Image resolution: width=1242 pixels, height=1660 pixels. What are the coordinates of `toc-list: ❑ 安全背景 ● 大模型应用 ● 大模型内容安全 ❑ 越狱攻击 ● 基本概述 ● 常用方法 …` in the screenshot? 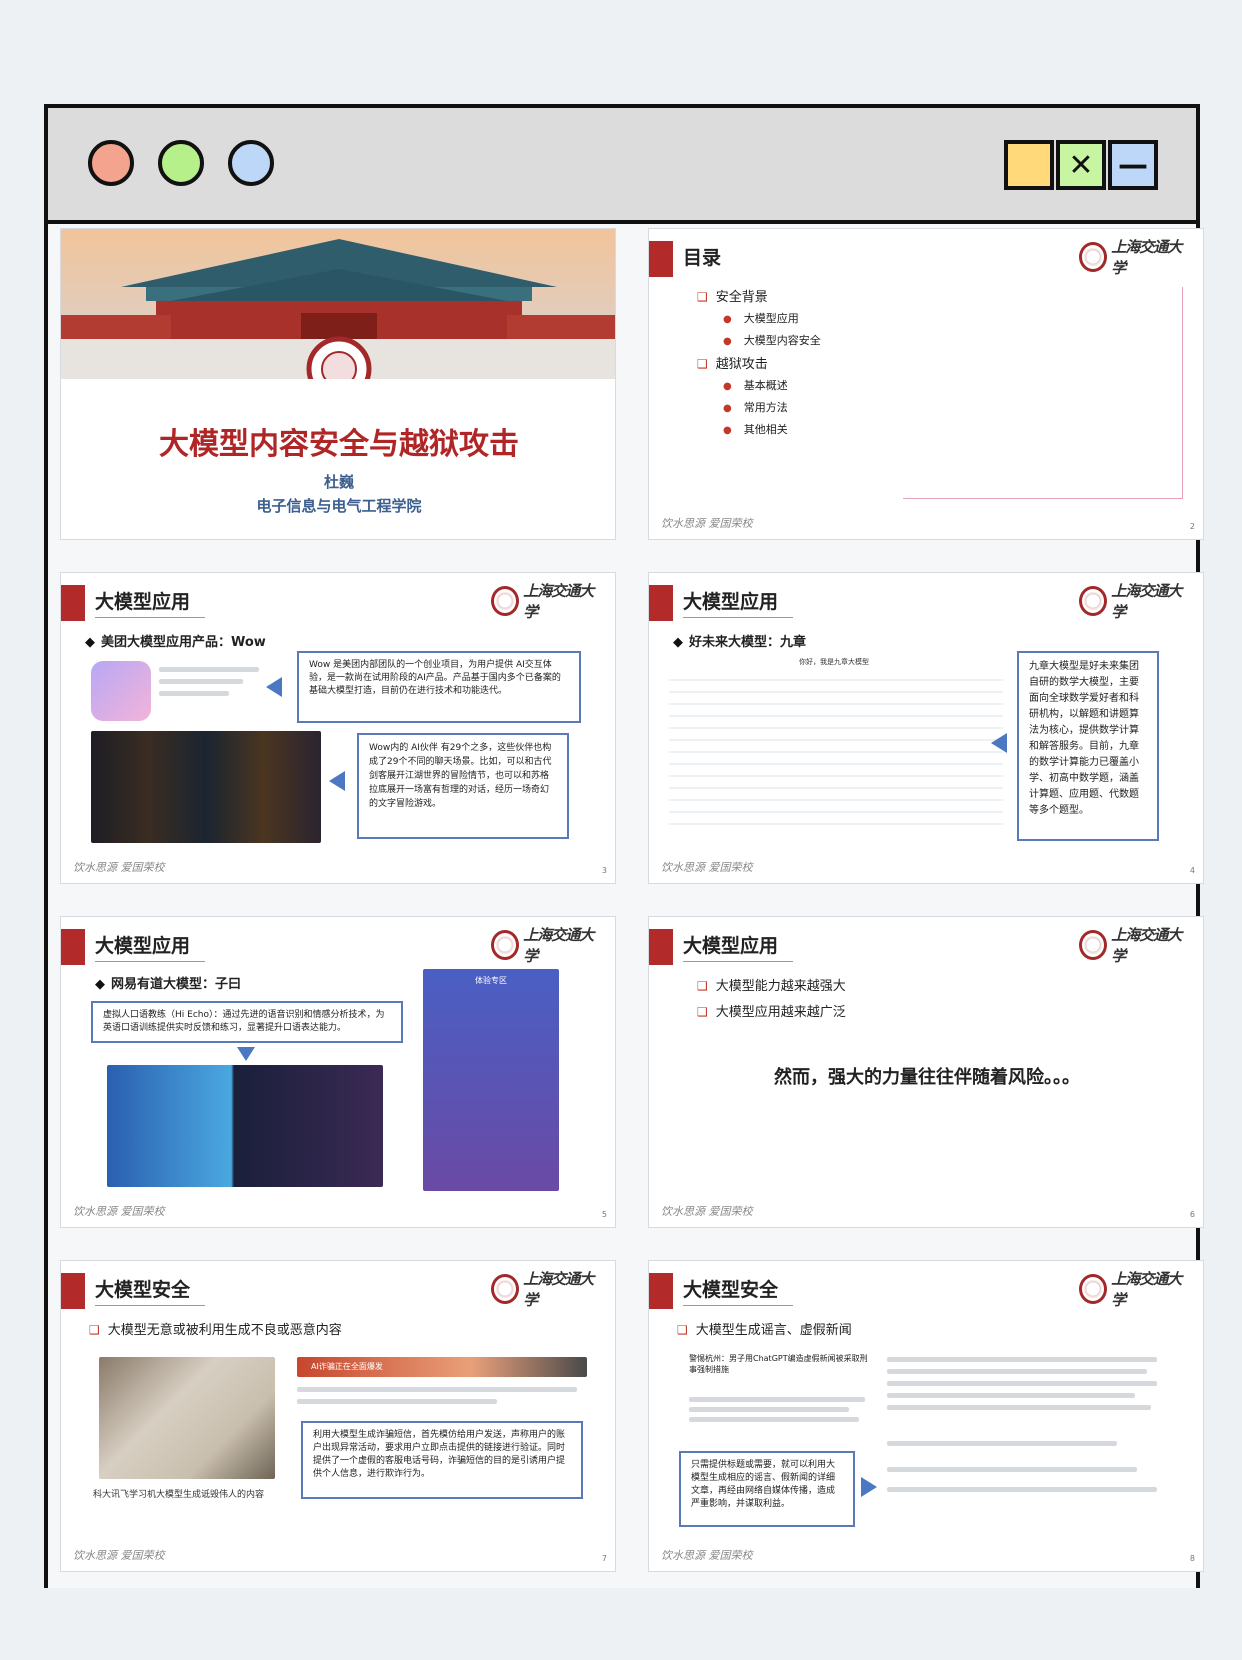 It's located at (759, 364).